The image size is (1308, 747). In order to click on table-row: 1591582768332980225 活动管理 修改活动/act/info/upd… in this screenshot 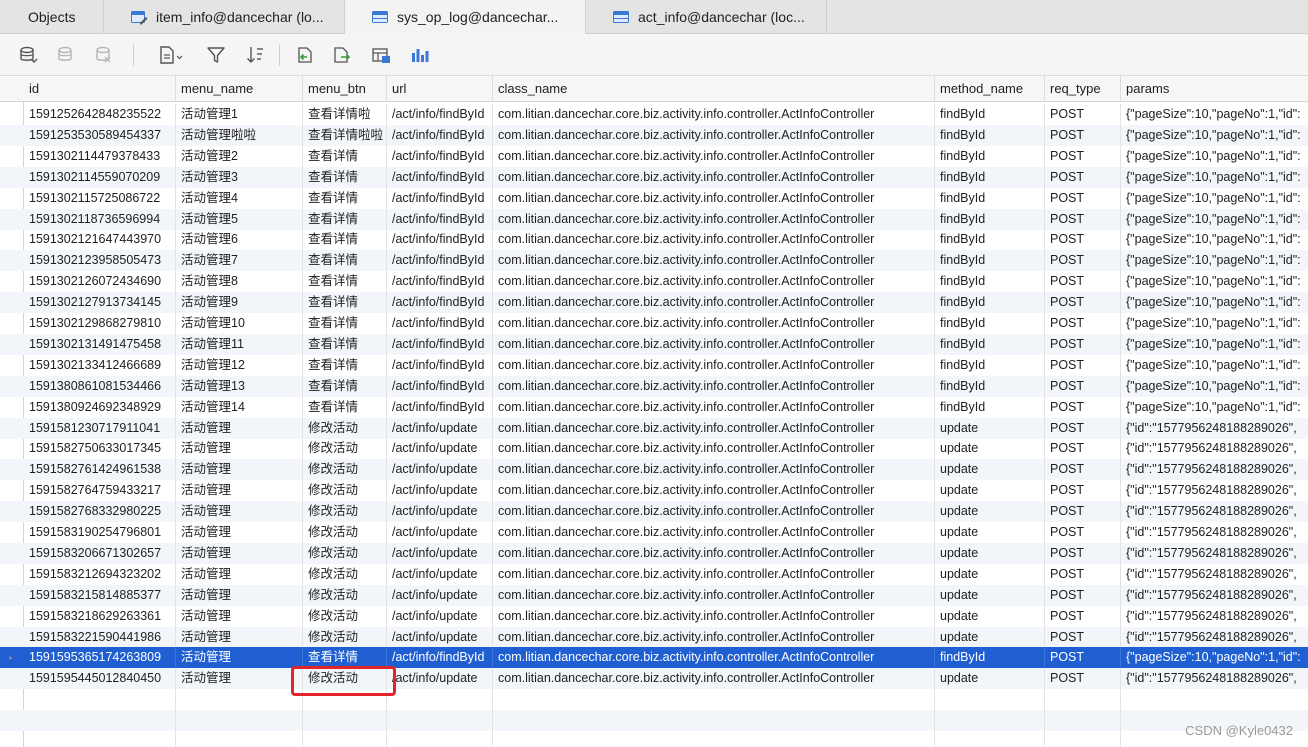, I will do `click(654, 512)`.